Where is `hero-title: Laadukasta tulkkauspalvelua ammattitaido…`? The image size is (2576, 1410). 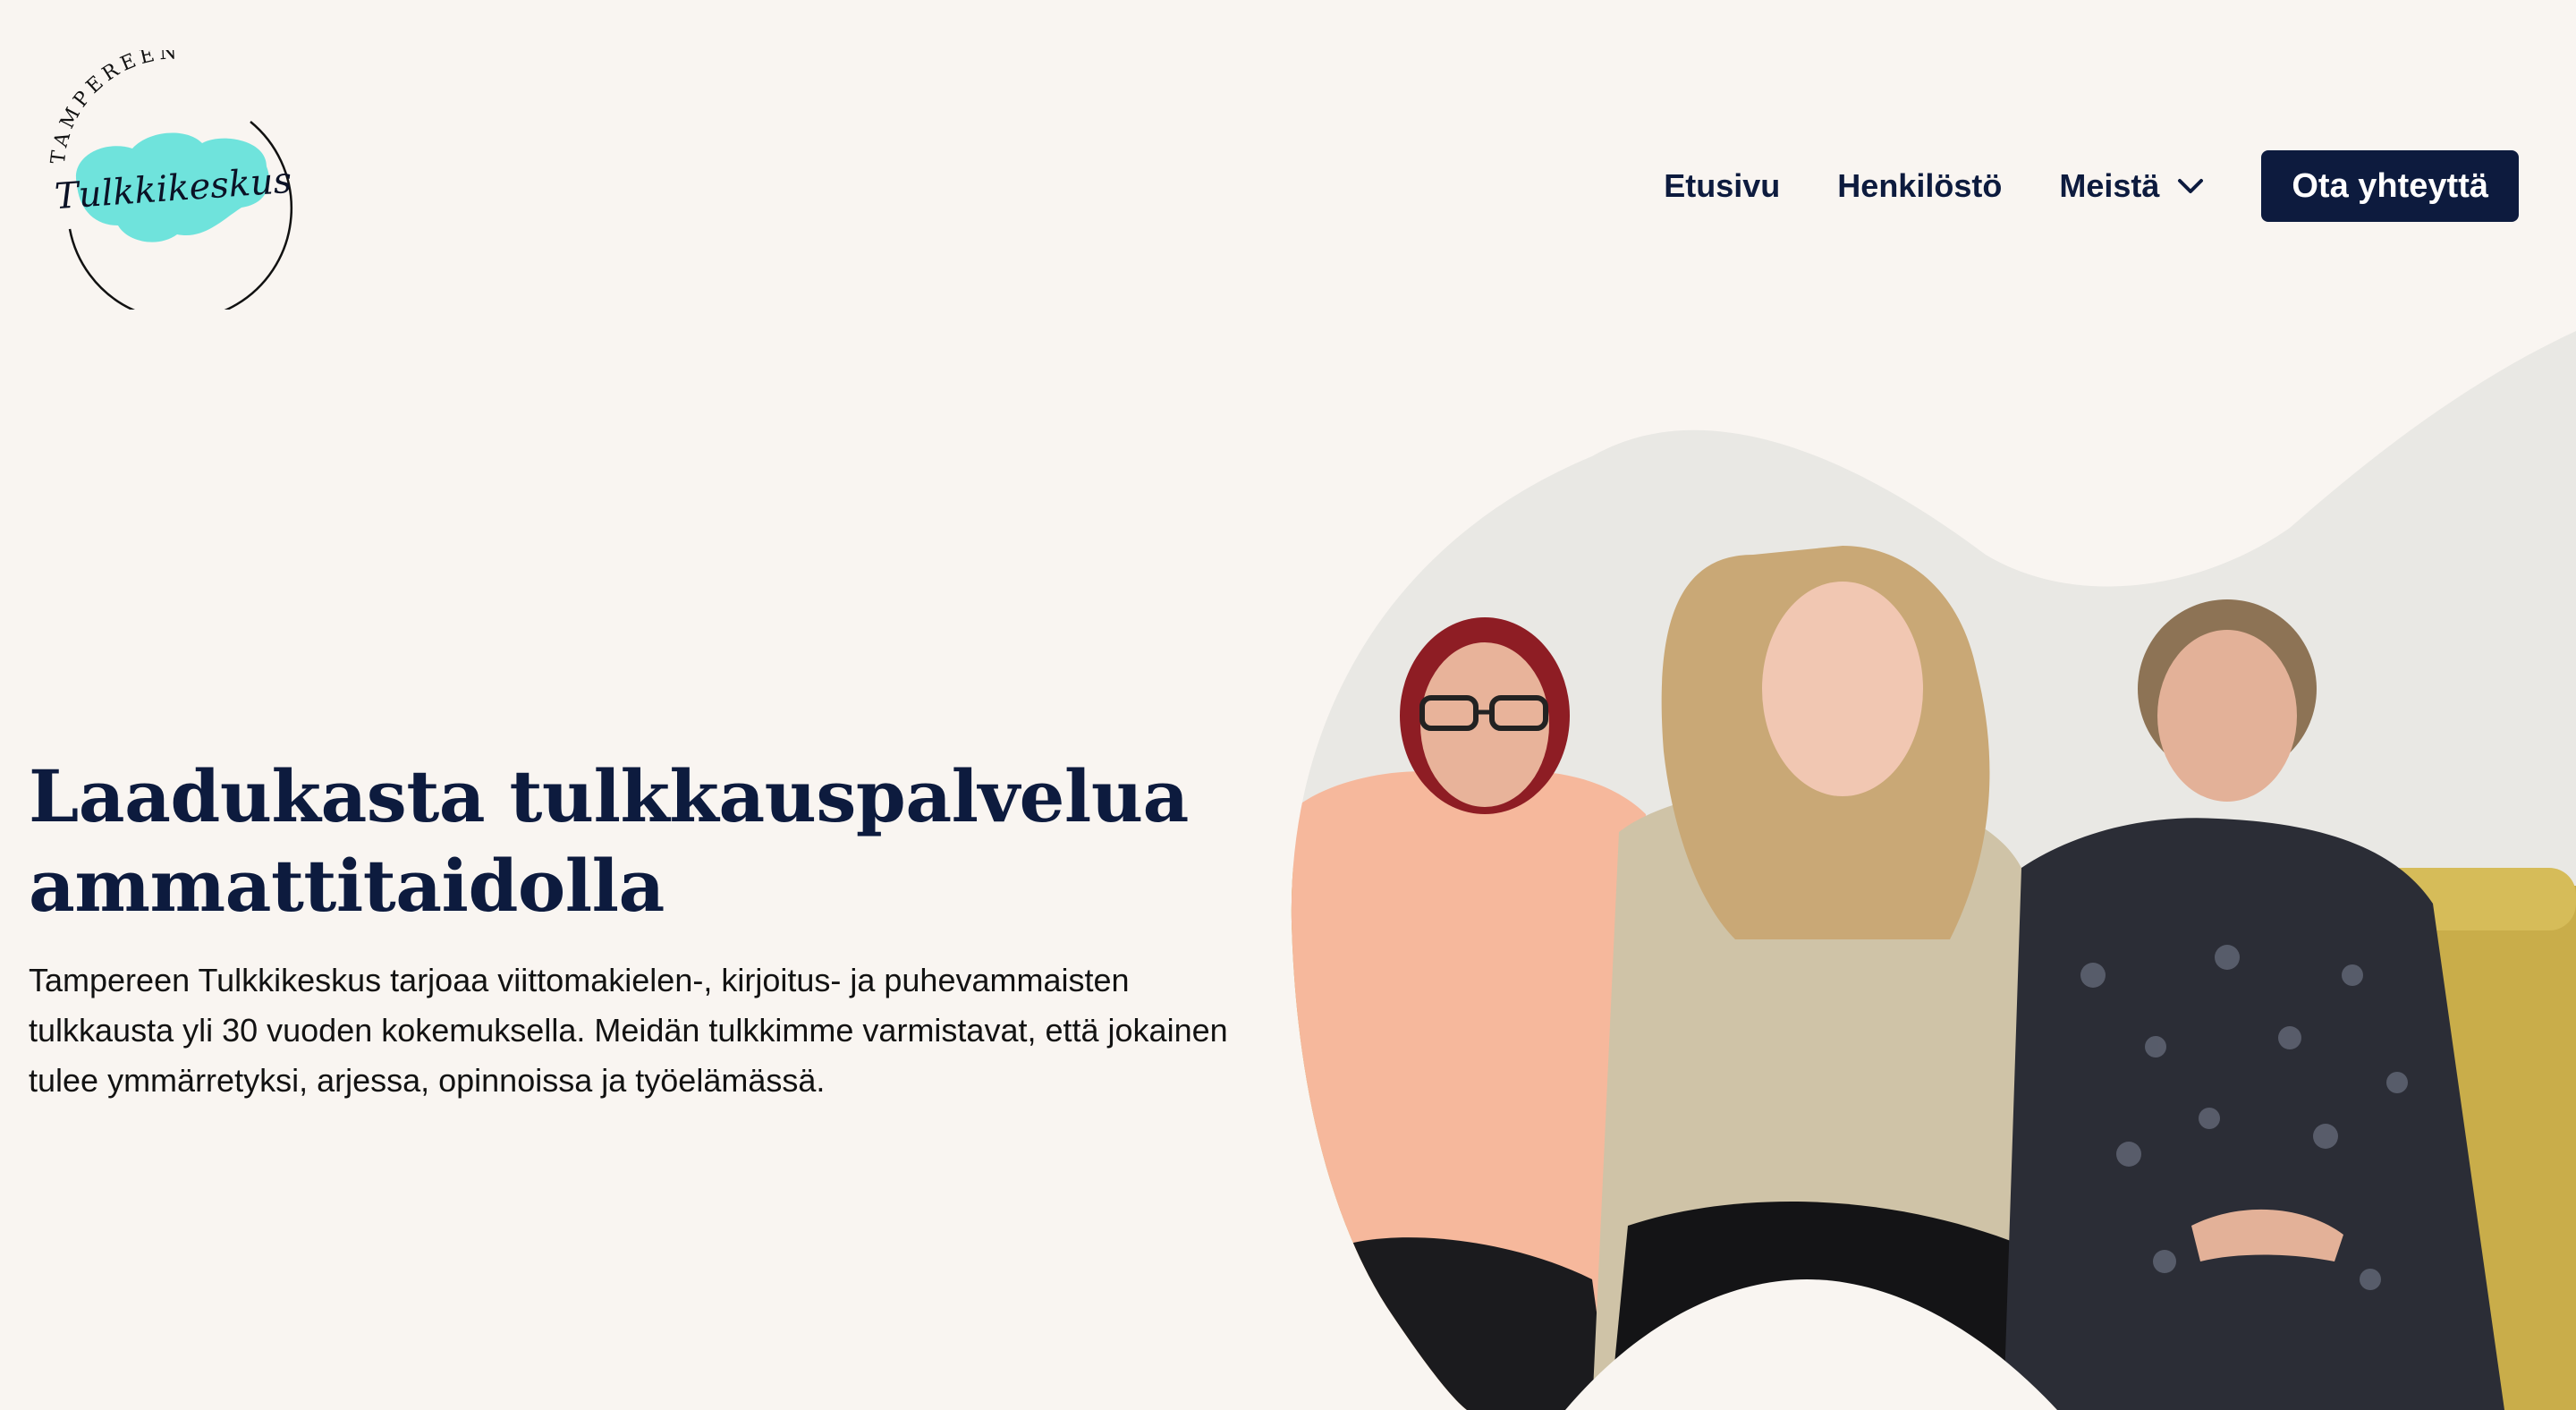 hero-title: Laadukasta tulkkauspalvelua ammattitaido… is located at coordinates (646, 841).